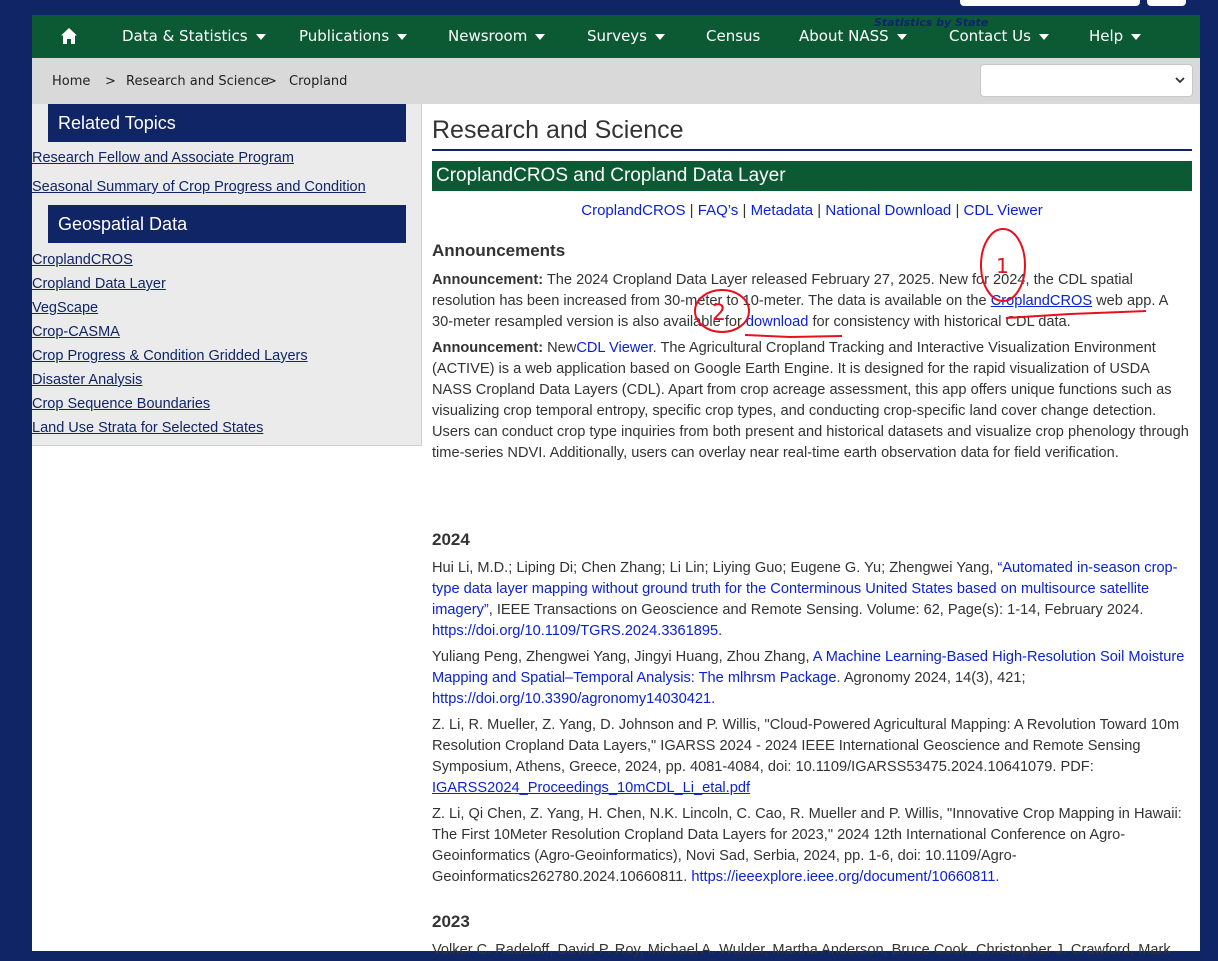  I want to click on nav-census: Census, so click(733, 36).